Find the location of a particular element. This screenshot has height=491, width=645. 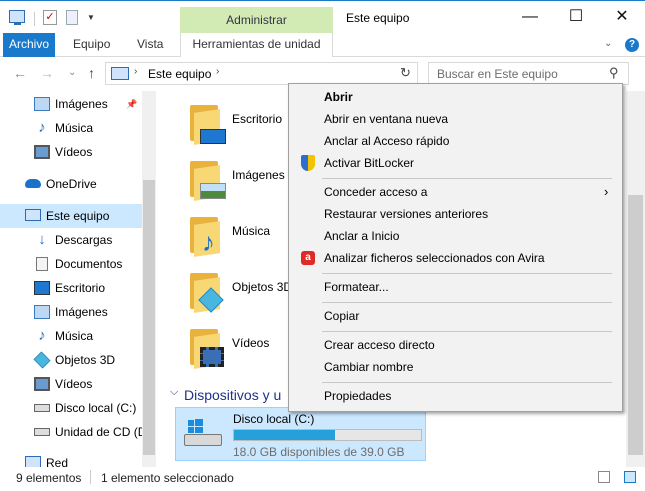

back-button: ← is located at coordinates (20, 73).